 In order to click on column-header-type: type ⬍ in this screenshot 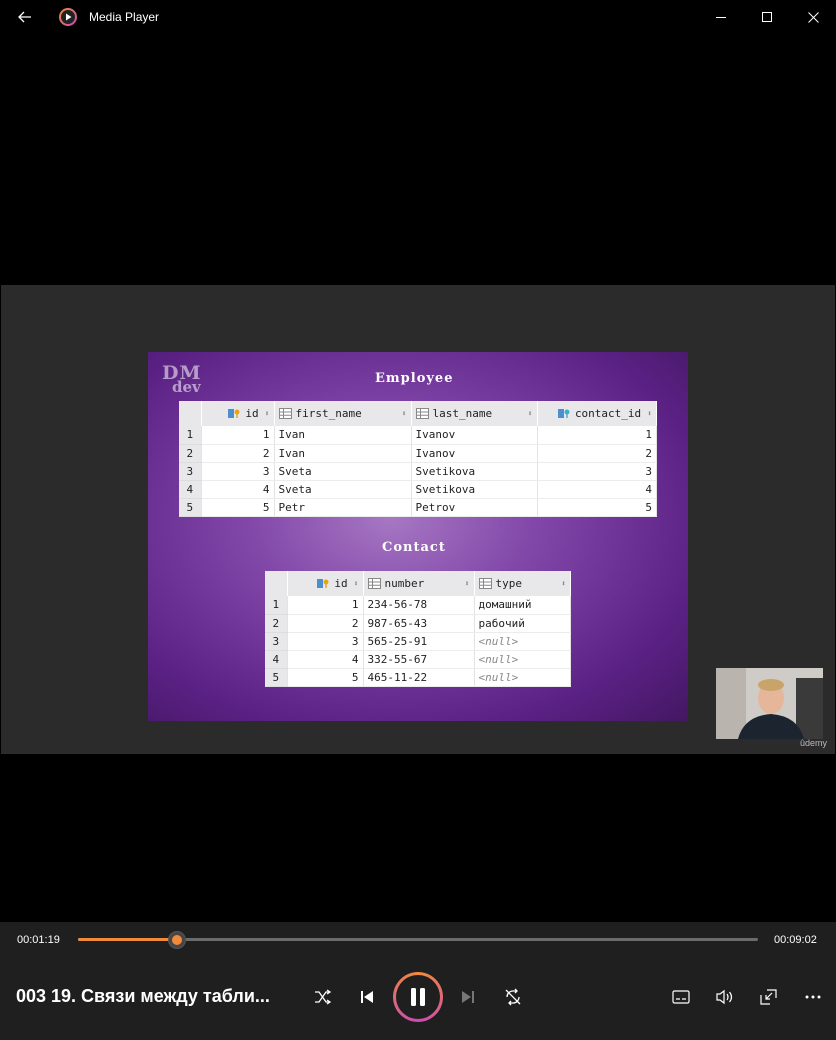, I will do `click(522, 583)`.